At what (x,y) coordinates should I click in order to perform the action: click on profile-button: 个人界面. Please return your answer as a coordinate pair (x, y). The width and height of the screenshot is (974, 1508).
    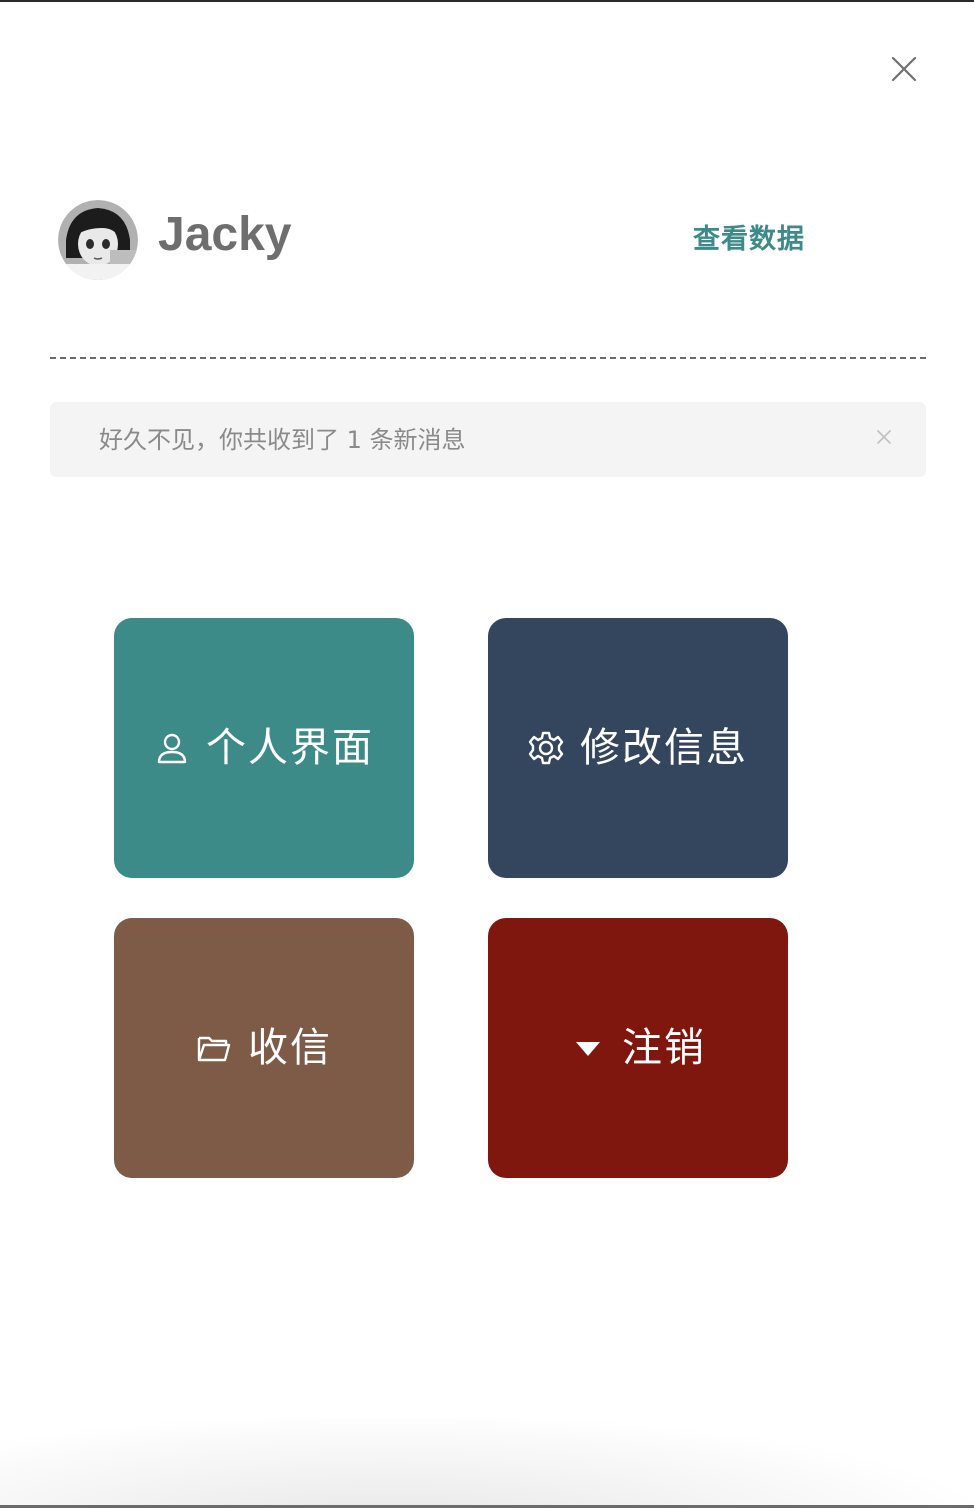
    Looking at the image, I should click on (264, 748).